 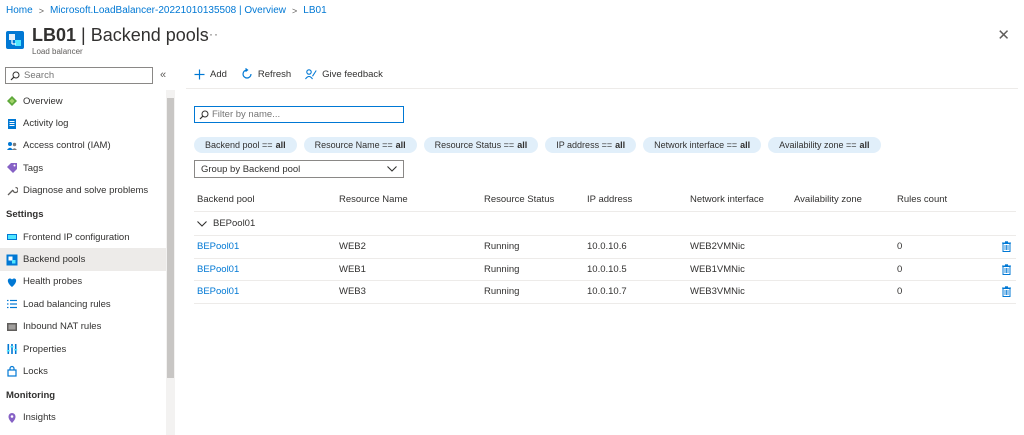 I want to click on sidebar-item-frontend-ip: Frontend IP configuration, so click(x=83, y=237).